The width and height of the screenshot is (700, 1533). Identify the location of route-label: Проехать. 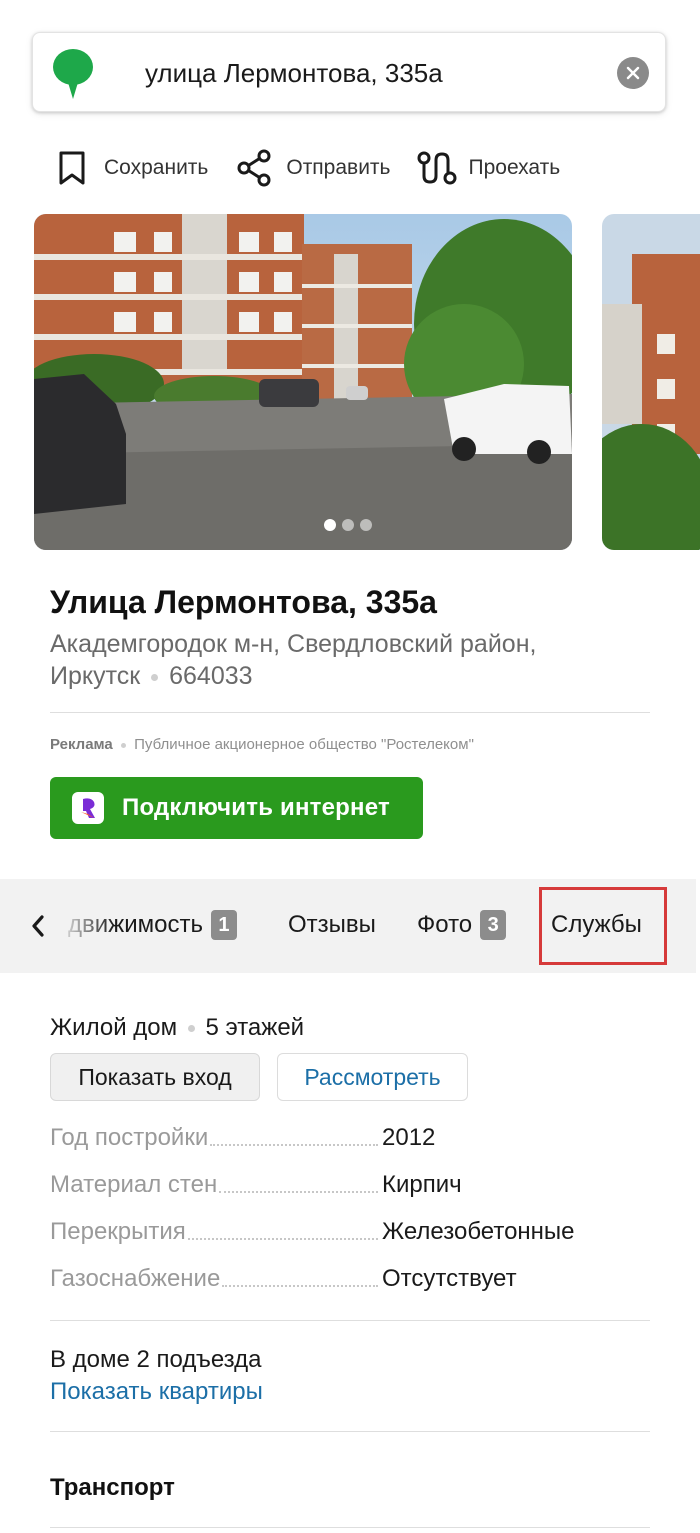
(514, 167).